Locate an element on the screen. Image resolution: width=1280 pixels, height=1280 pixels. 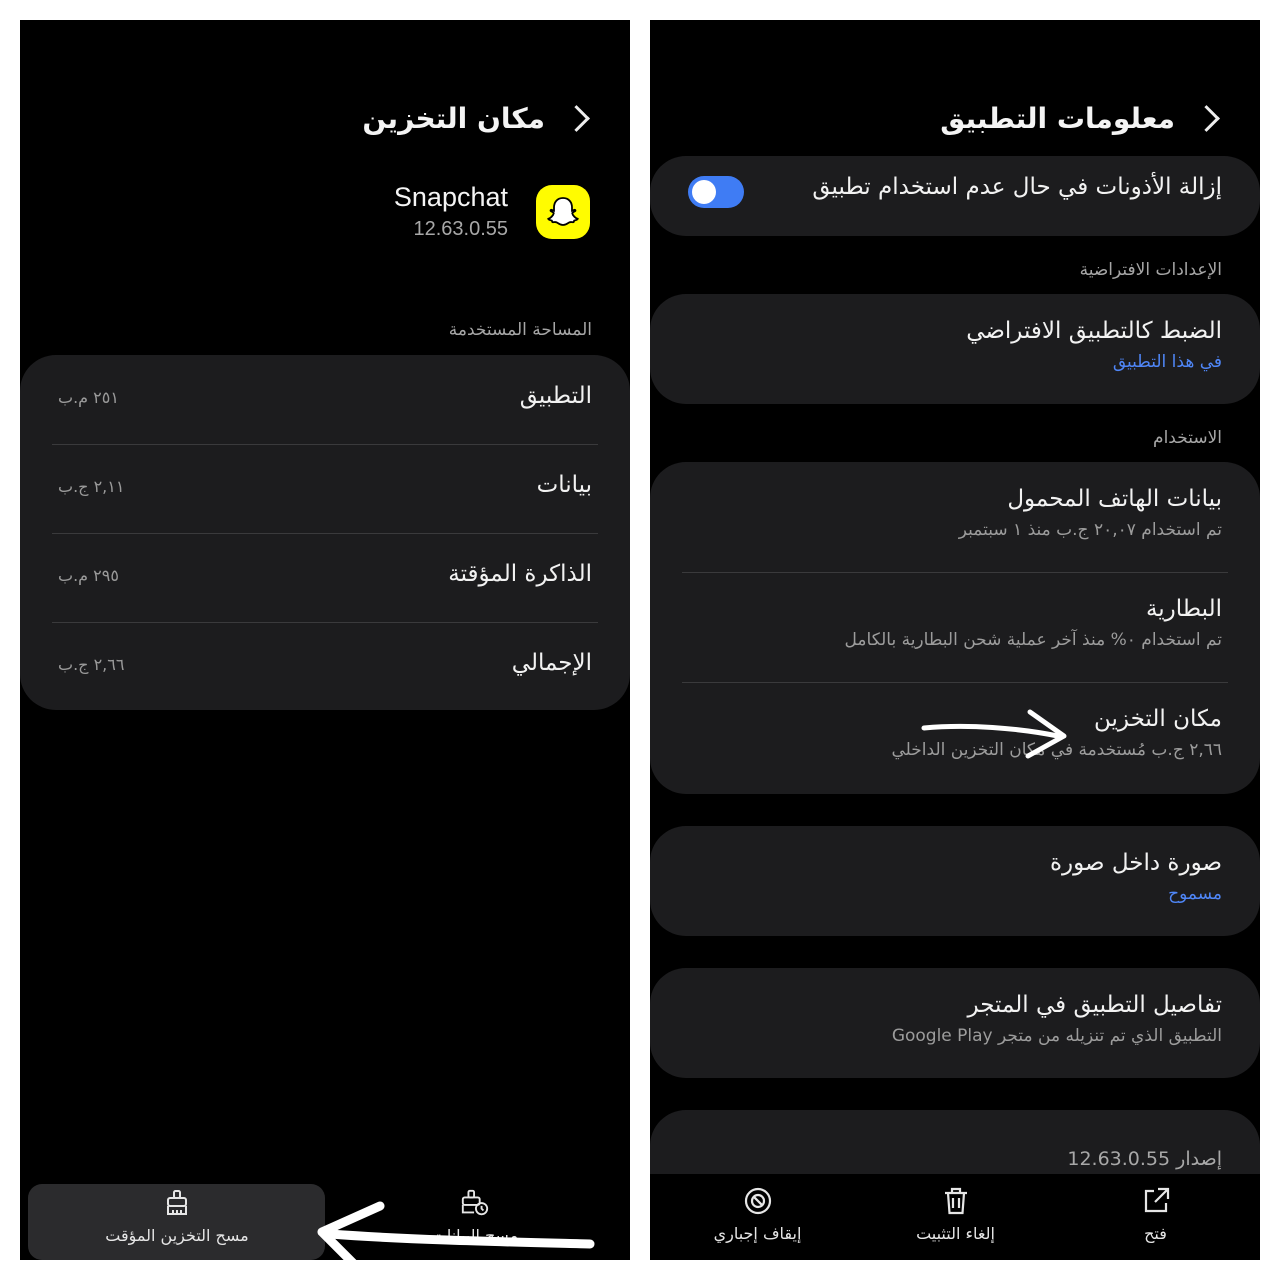
page-title: مكان التخزين is located at coordinates (453, 118).